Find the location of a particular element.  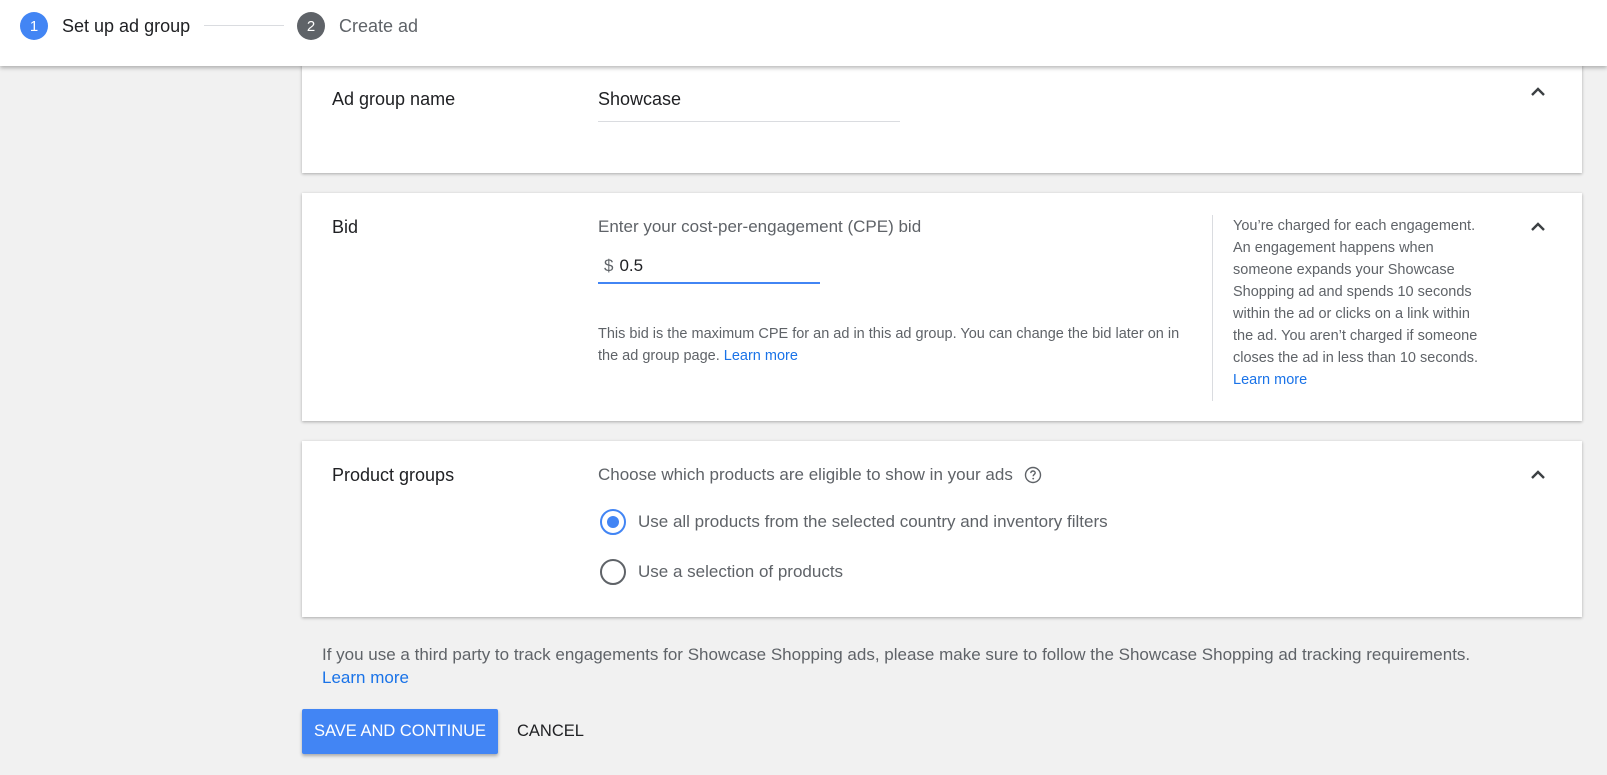

radio-label-selection: Use a selection of products is located at coordinates (741, 571).